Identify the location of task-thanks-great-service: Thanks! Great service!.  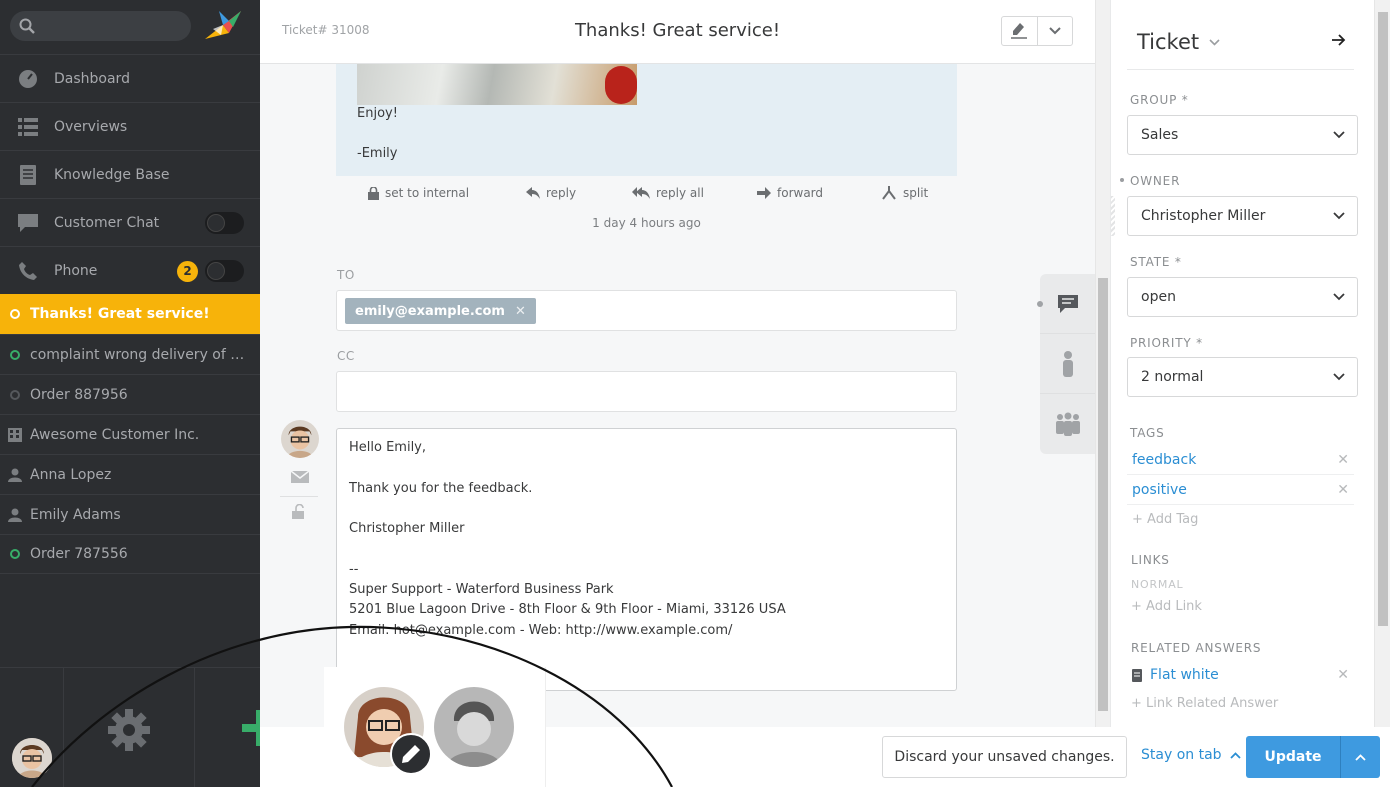
(130, 314).